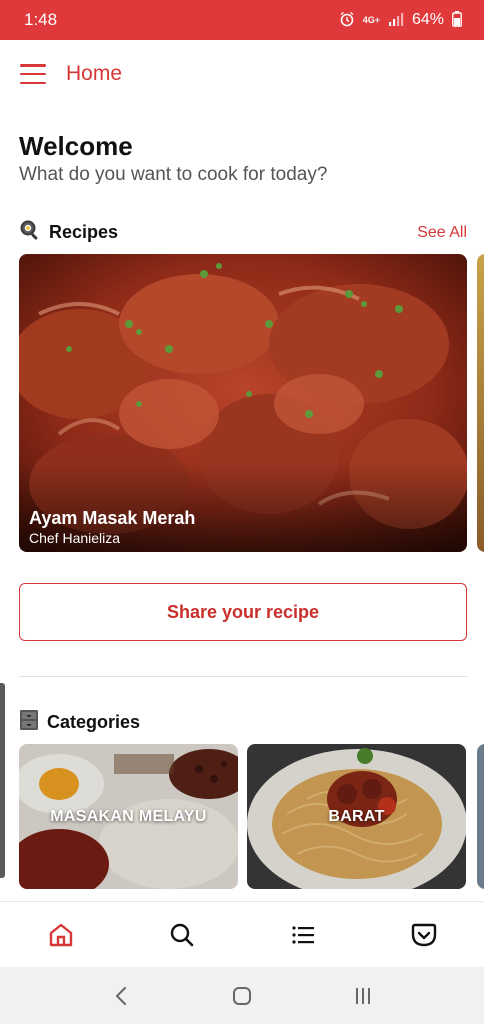 Image resolution: width=484 pixels, height=1024 pixels. I want to click on battery-icon, so click(457, 20).